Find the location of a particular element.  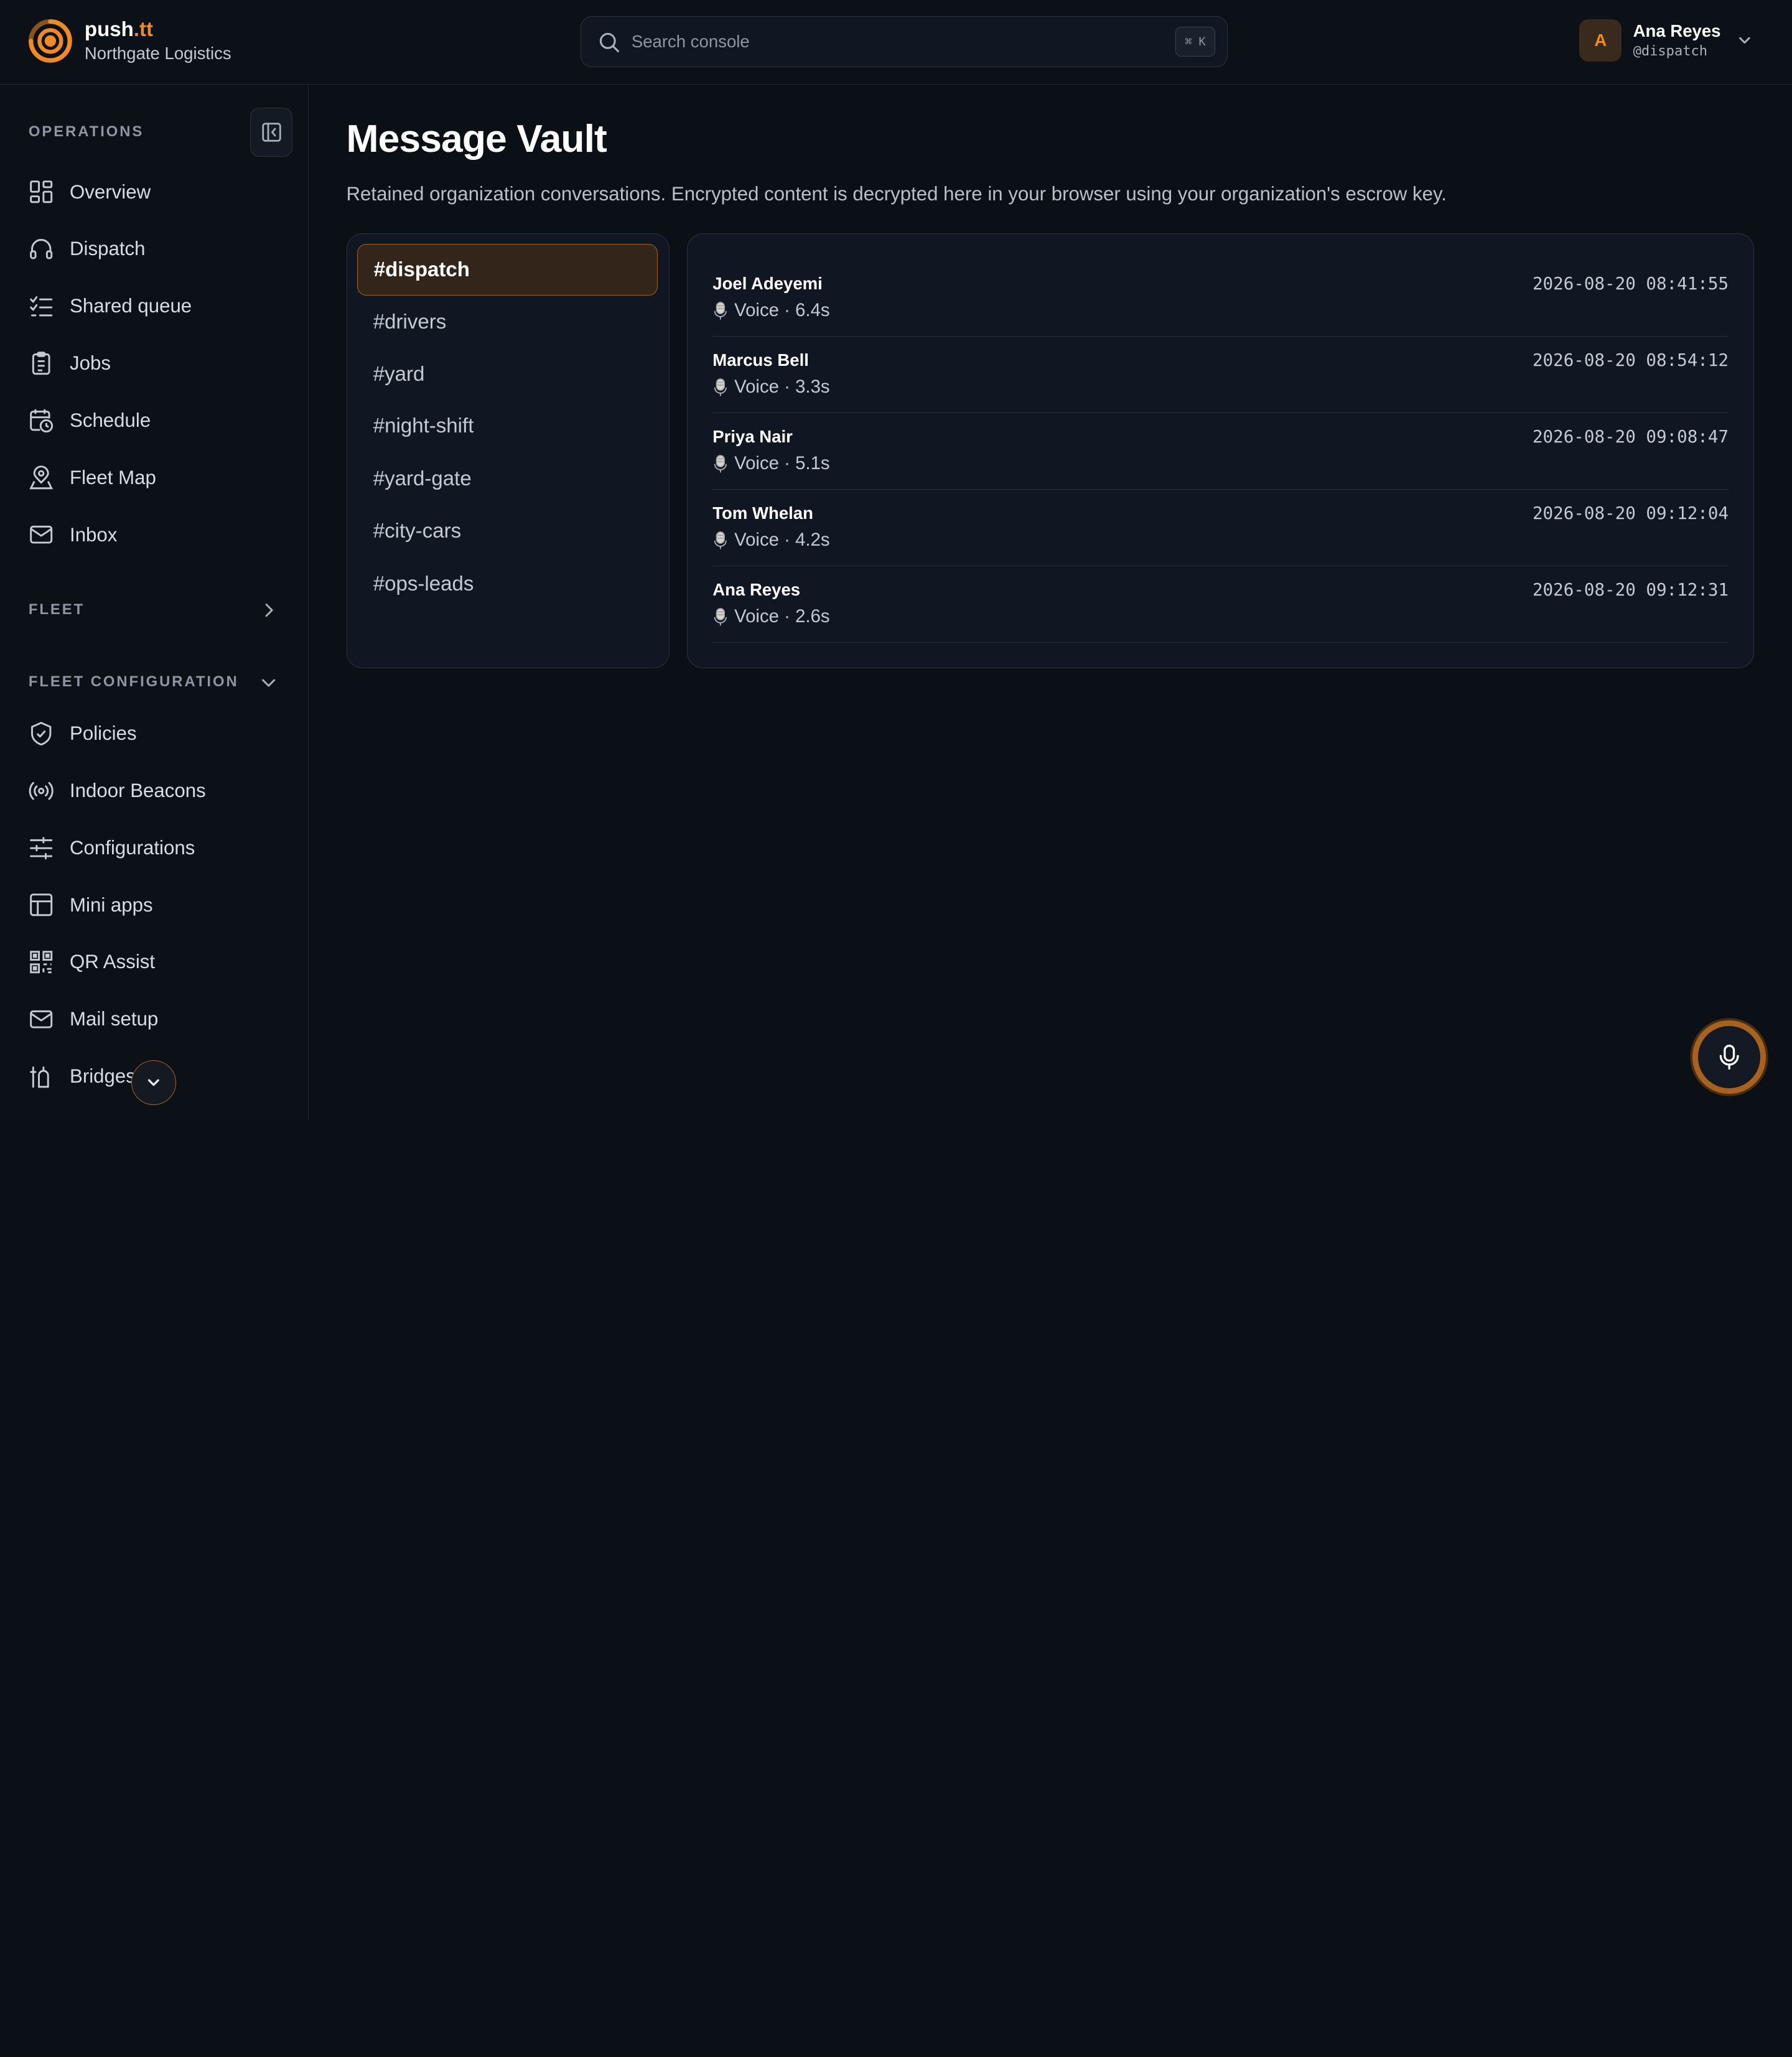

voice-message: Voice · 2.6s is located at coordinates (771, 616).